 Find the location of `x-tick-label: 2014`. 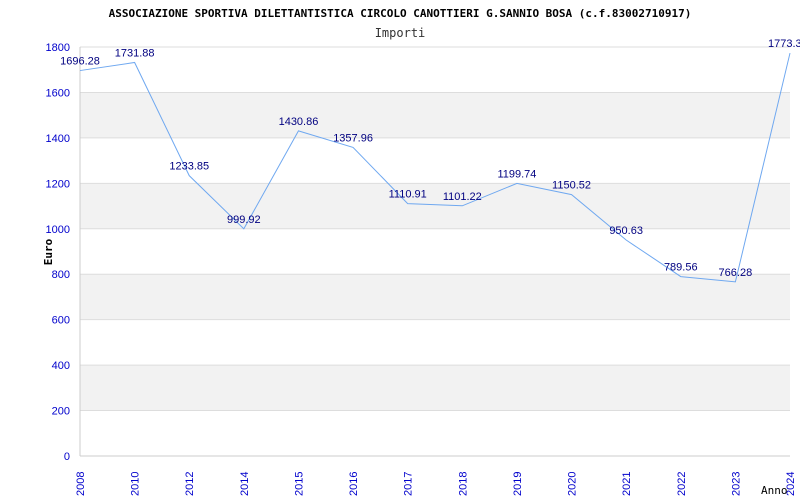

x-tick-label: 2014 is located at coordinates (245, 484).